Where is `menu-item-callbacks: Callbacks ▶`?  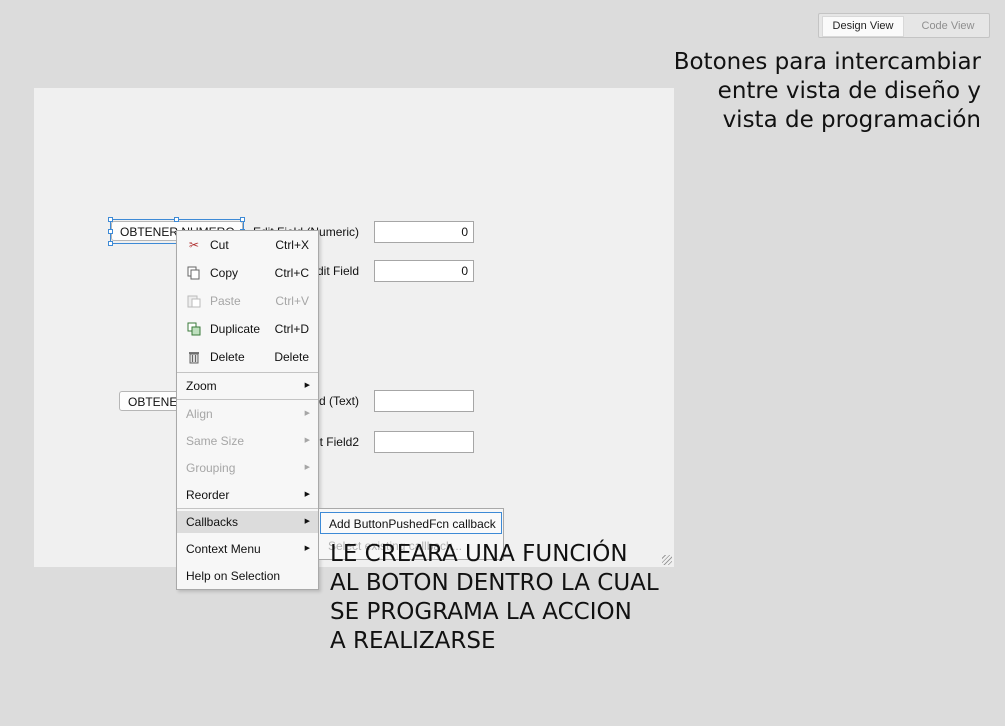
menu-item-callbacks: Callbacks ▶ is located at coordinates (247, 522).